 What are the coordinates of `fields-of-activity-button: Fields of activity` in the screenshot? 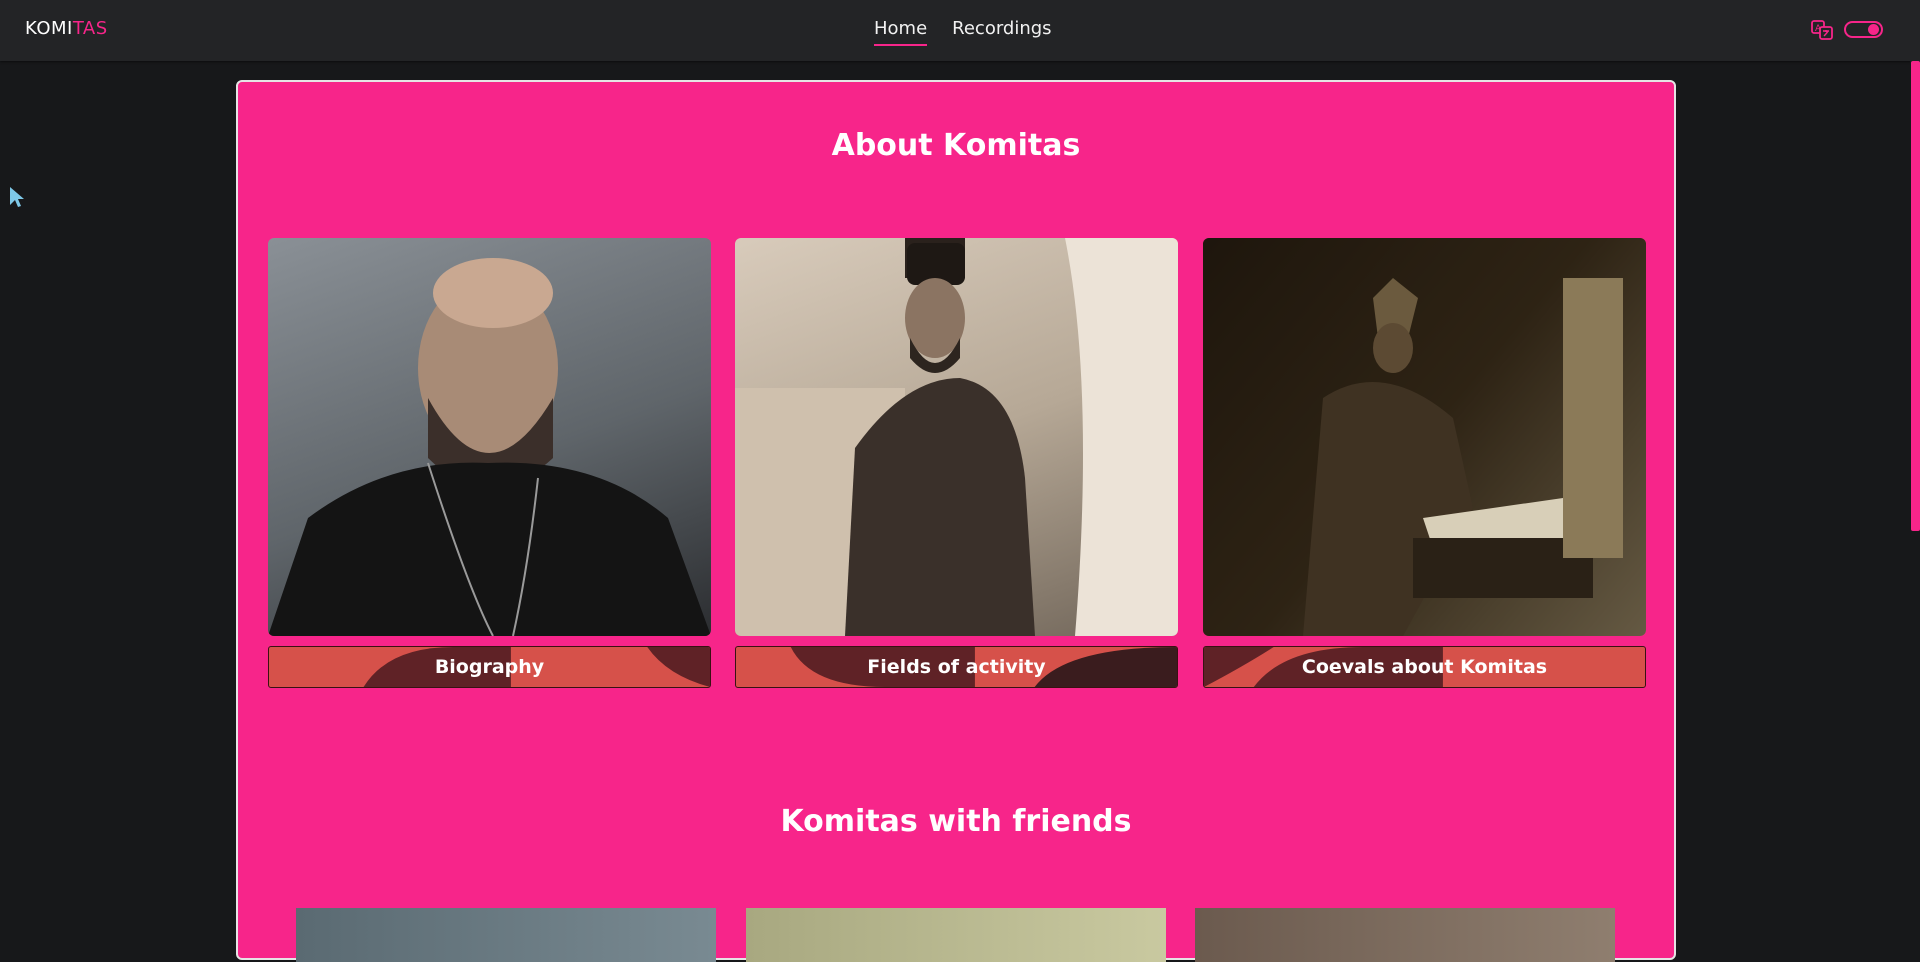 It's located at (956, 667).